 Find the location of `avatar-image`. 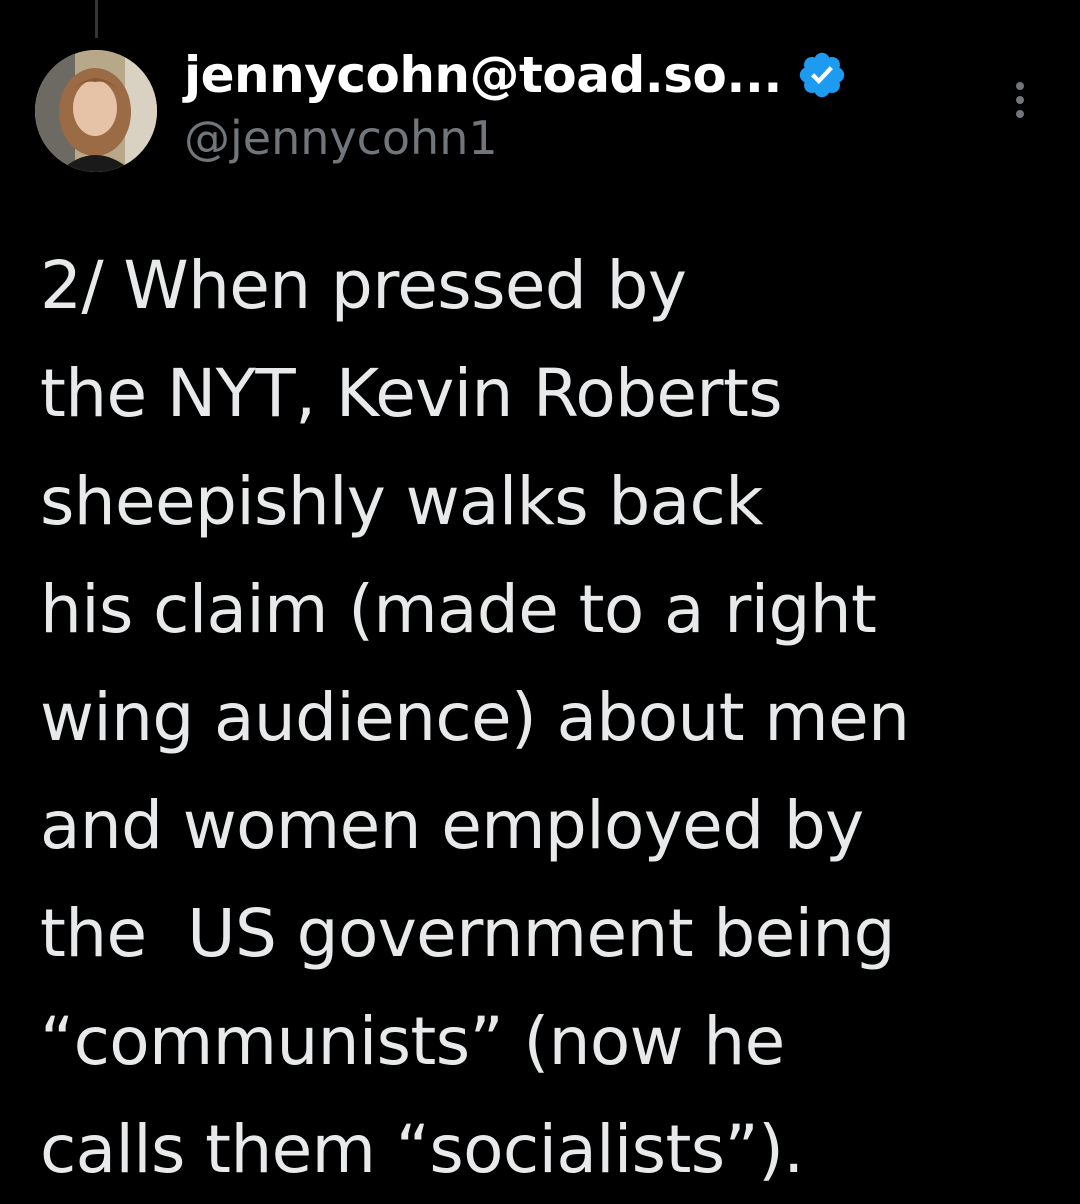

avatar-image is located at coordinates (96, 111).